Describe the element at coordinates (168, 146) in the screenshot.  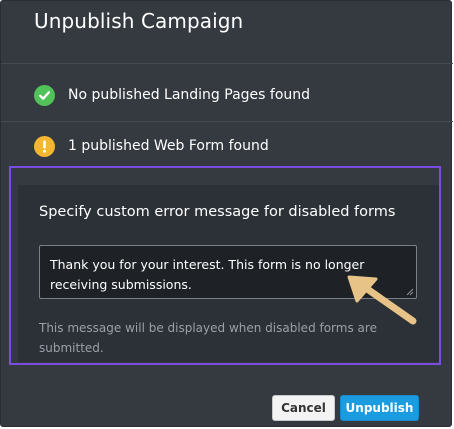
I see `web-forms-status-text: 1 published Web Form found` at that location.